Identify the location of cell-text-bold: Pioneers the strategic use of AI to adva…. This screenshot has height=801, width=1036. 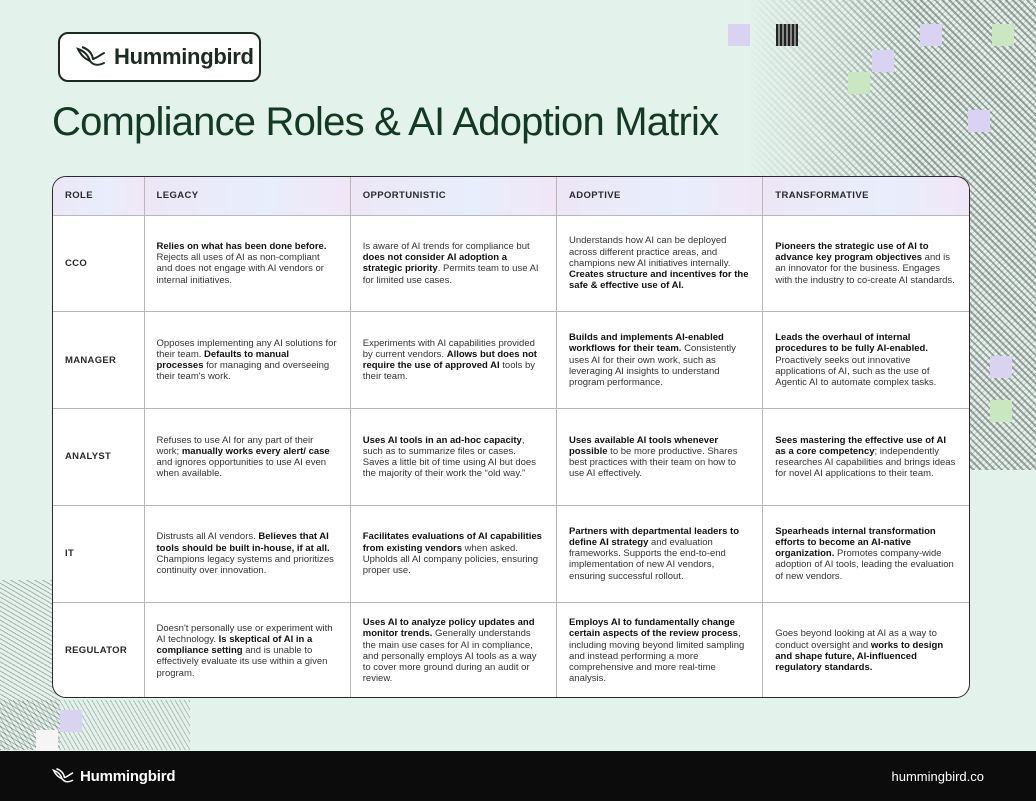
(852, 252).